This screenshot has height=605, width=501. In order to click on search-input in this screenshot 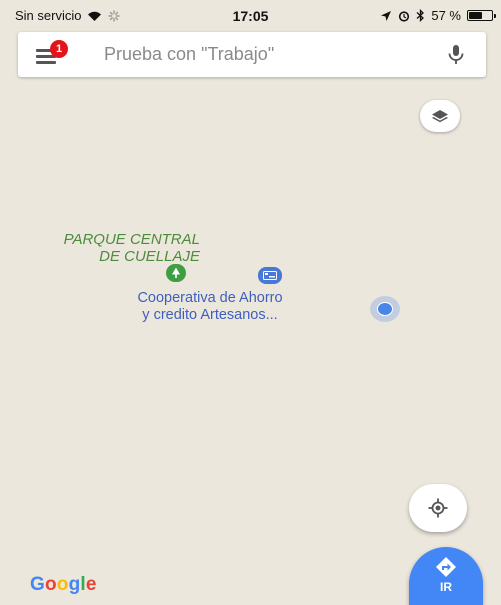, I will do `click(254, 54)`.